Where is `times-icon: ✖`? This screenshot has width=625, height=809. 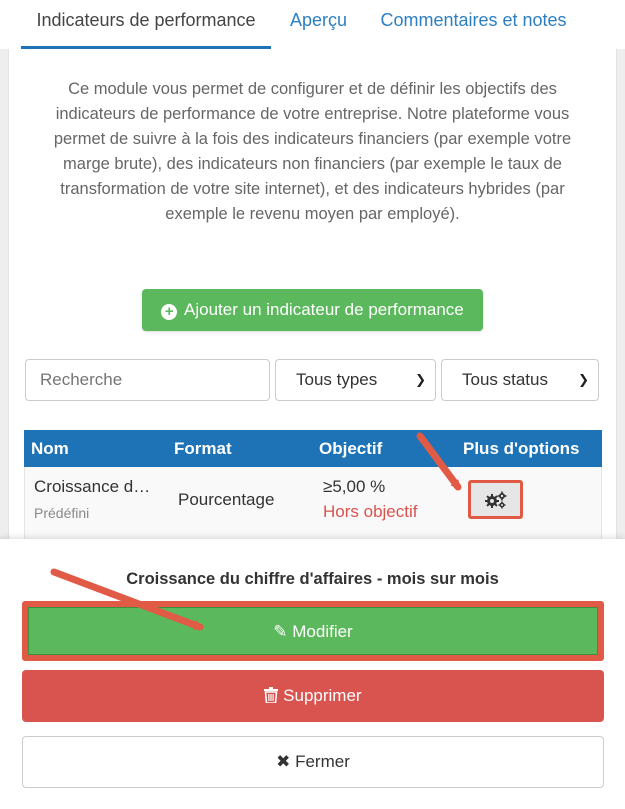 times-icon: ✖ is located at coordinates (283, 761).